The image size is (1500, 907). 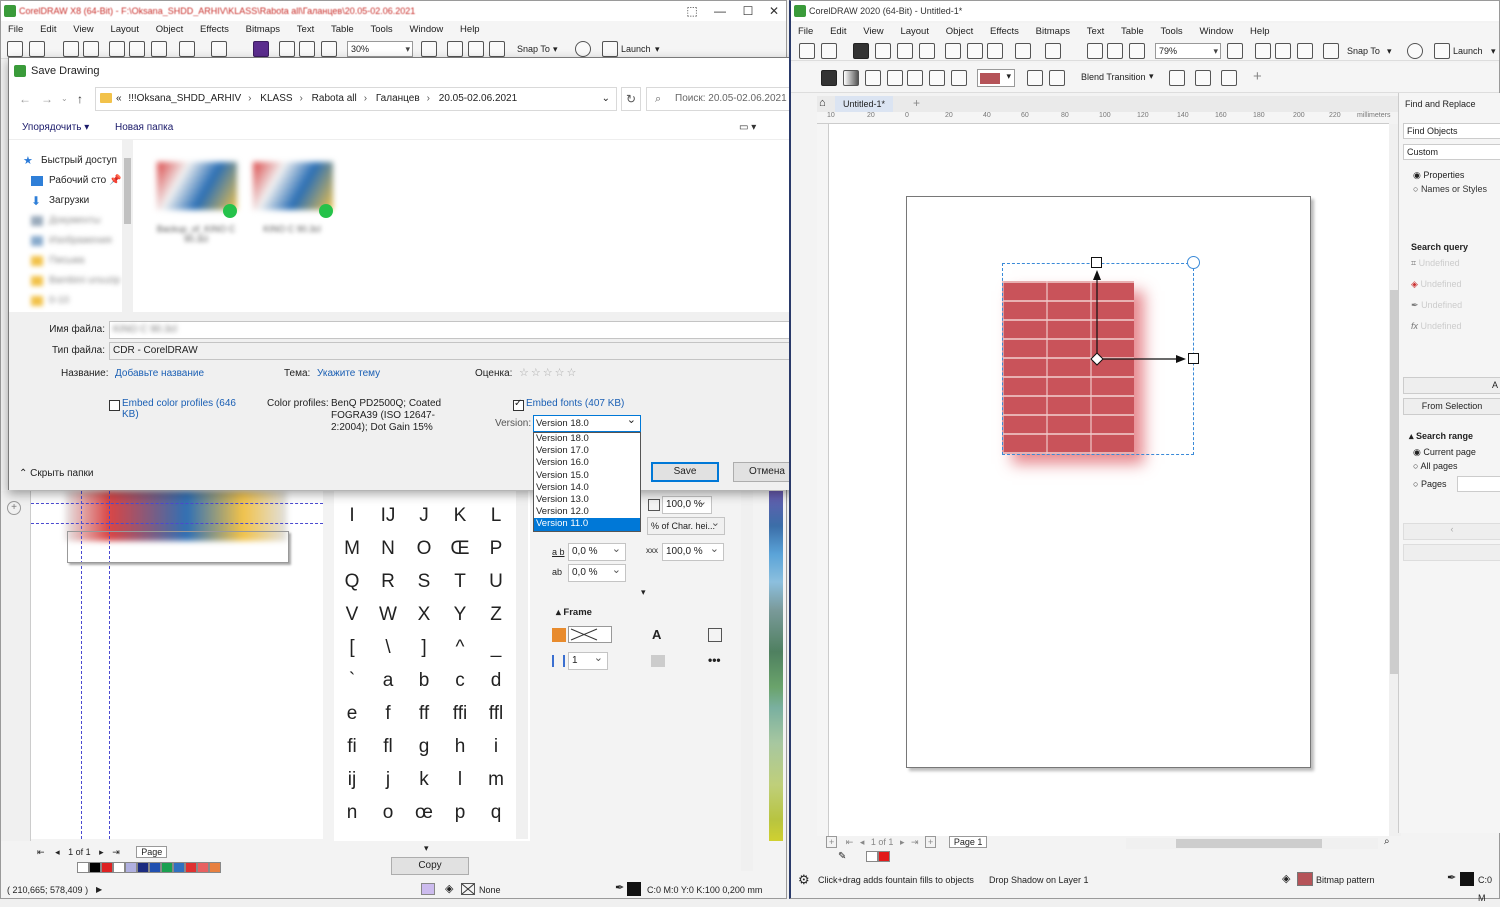 I want to click on launch-icon, so click(x=610, y=49).